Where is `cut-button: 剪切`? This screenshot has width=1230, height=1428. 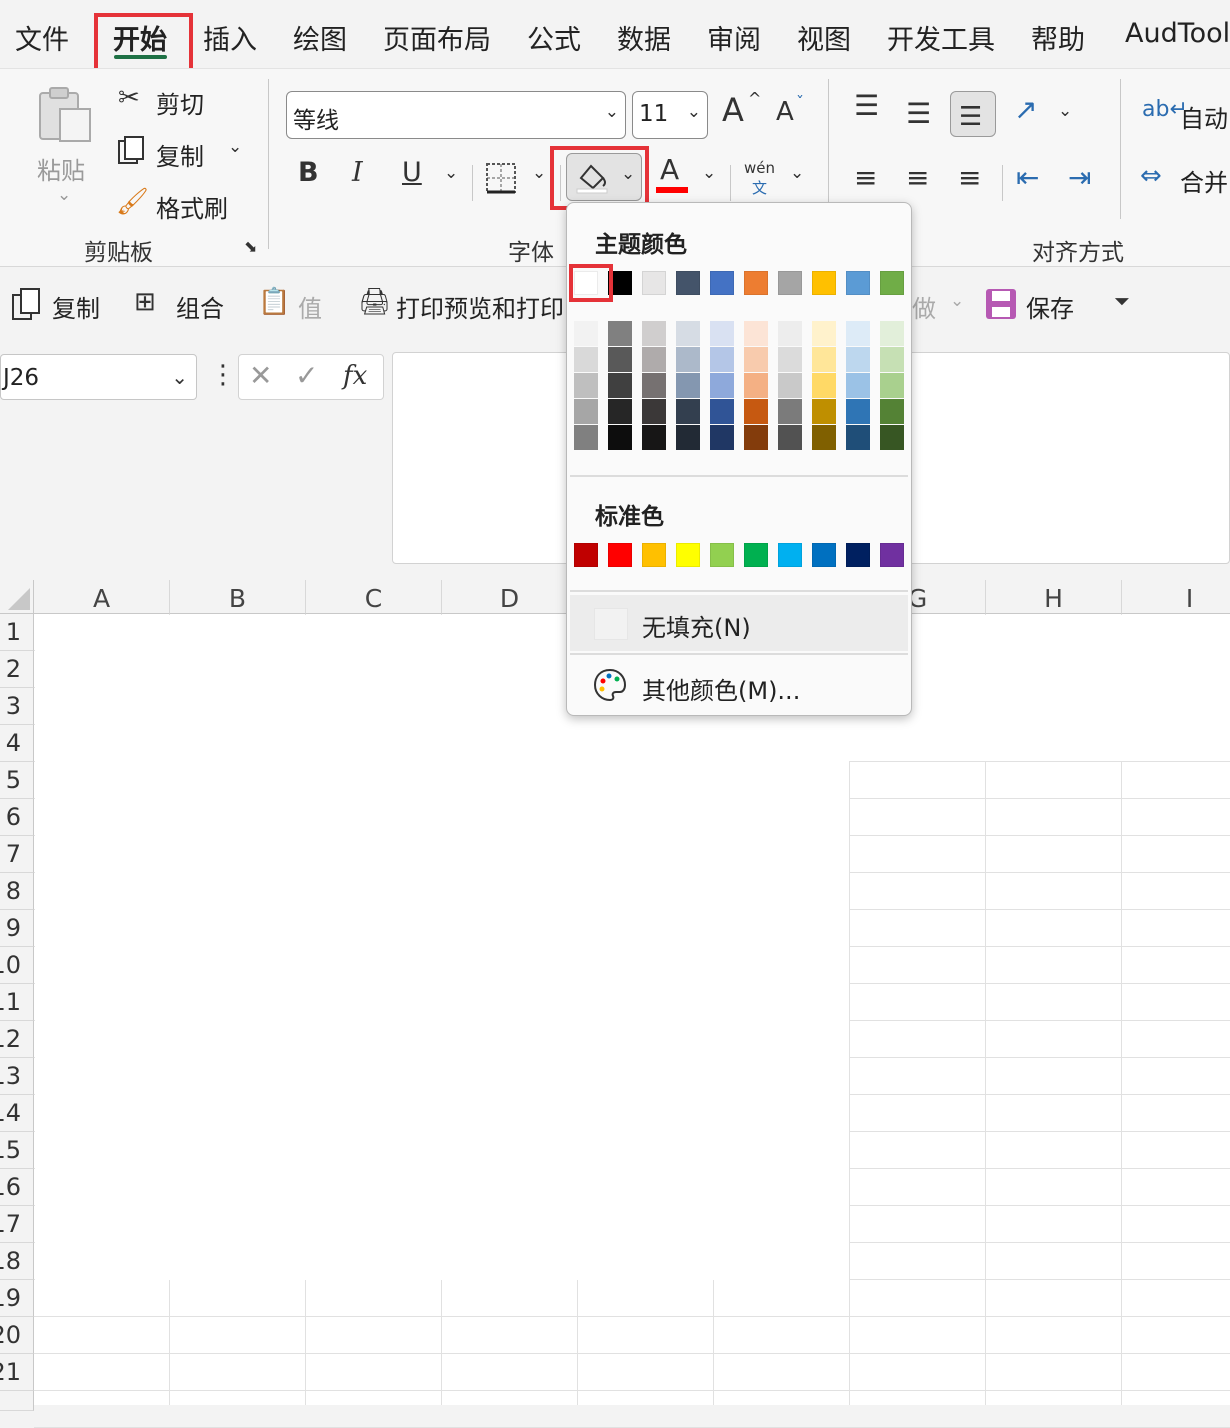
cut-button: 剪切 is located at coordinates (180, 102).